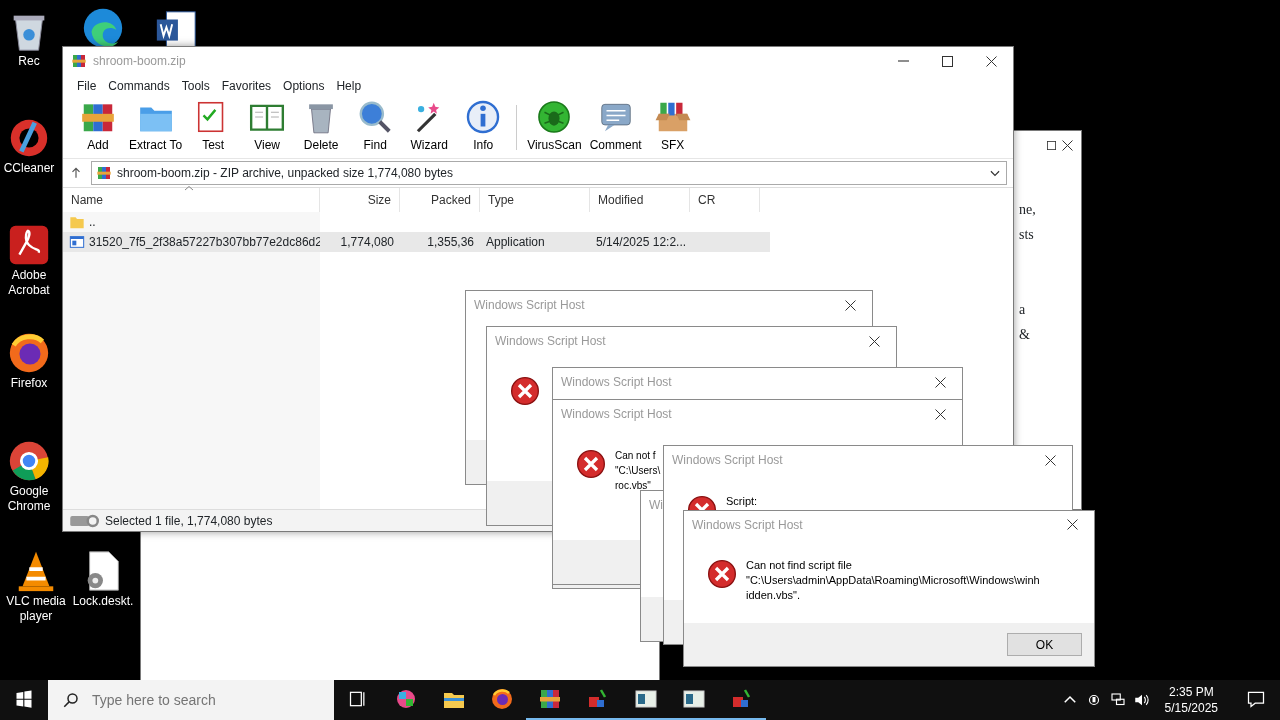  What do you see at coordinates (29, 168) in the screenshot?
I see `desktop-icon-label: CCleaner` at bounding box center [29, 168].